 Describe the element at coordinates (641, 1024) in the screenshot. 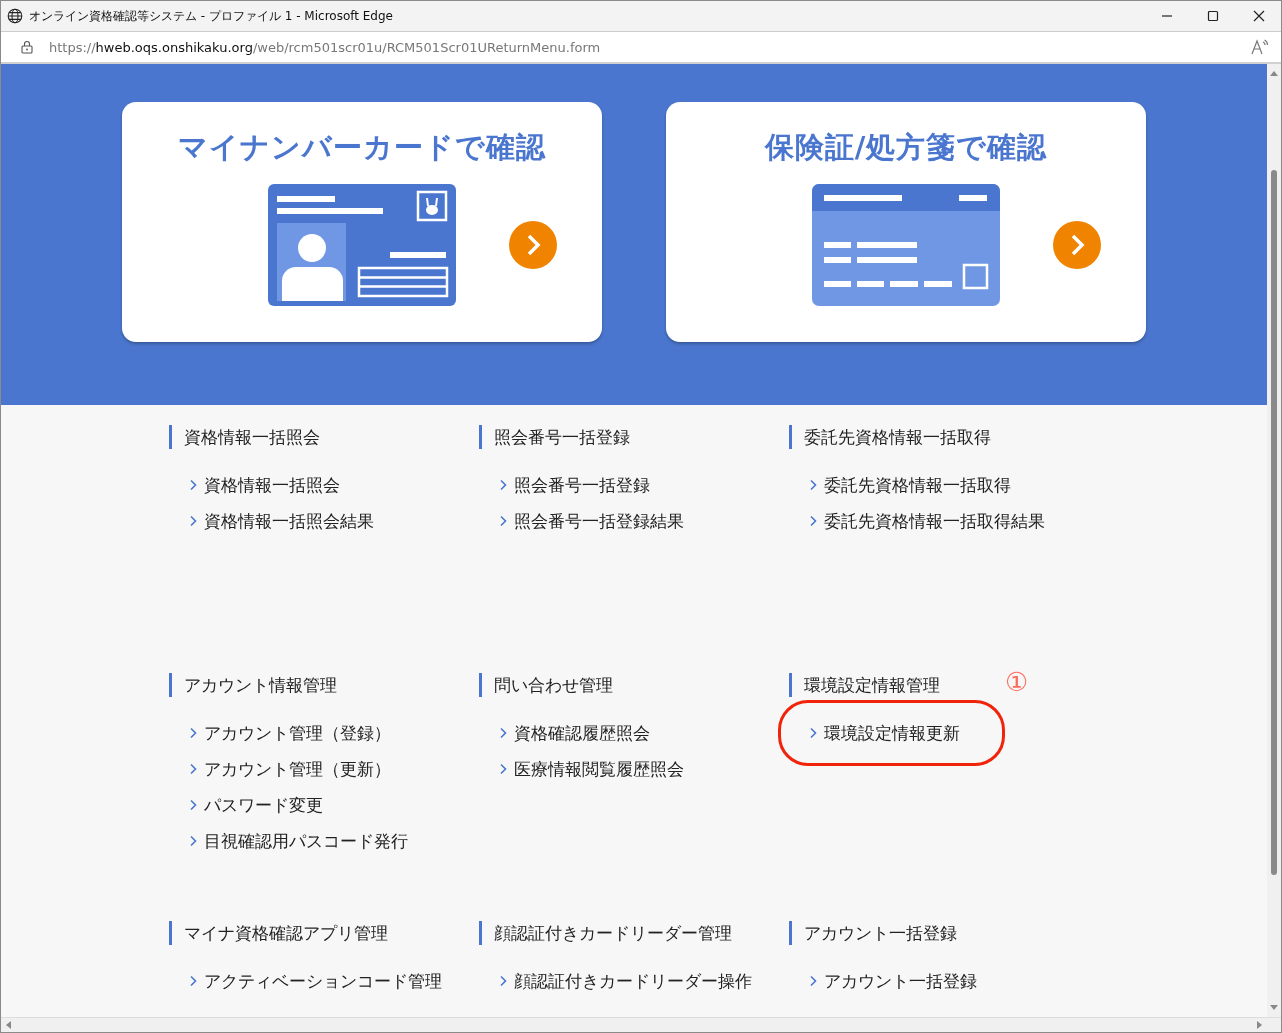

I see `horizontal-scrollbar` at that location.